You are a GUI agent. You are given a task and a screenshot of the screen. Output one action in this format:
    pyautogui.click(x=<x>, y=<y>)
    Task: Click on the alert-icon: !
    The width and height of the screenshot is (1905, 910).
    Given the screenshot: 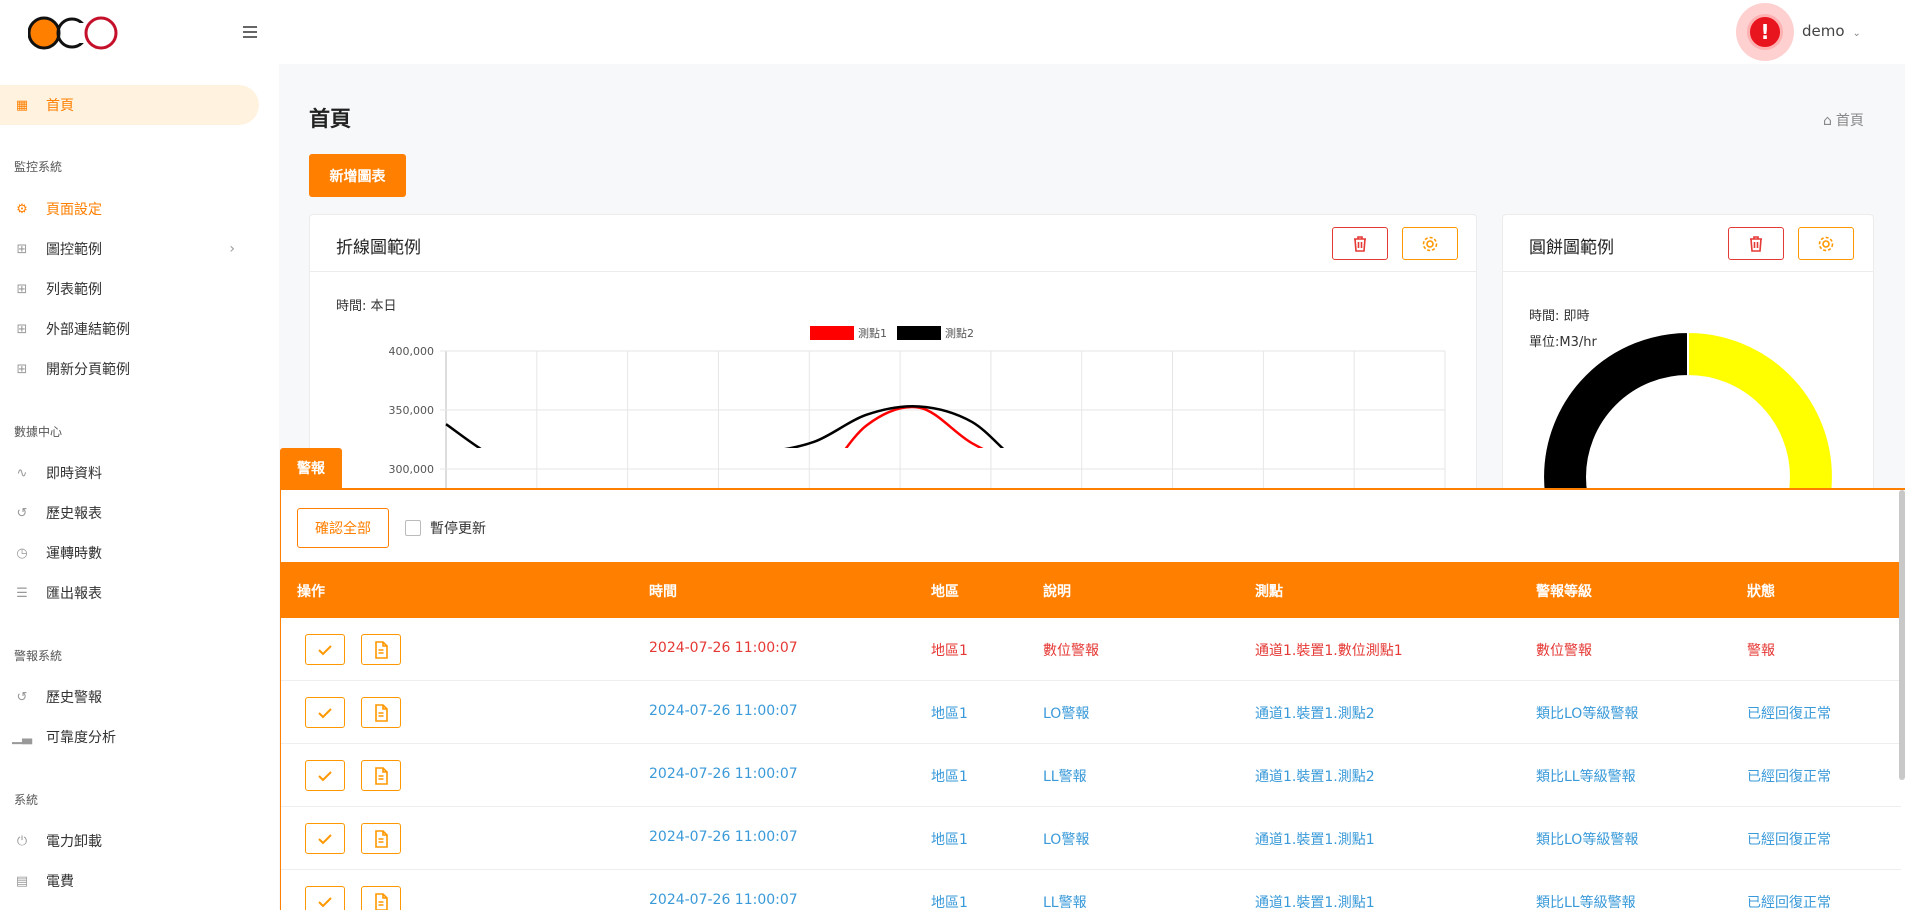 What is the action you would take?
    pyautogui.click(x=1765, y=32)
    